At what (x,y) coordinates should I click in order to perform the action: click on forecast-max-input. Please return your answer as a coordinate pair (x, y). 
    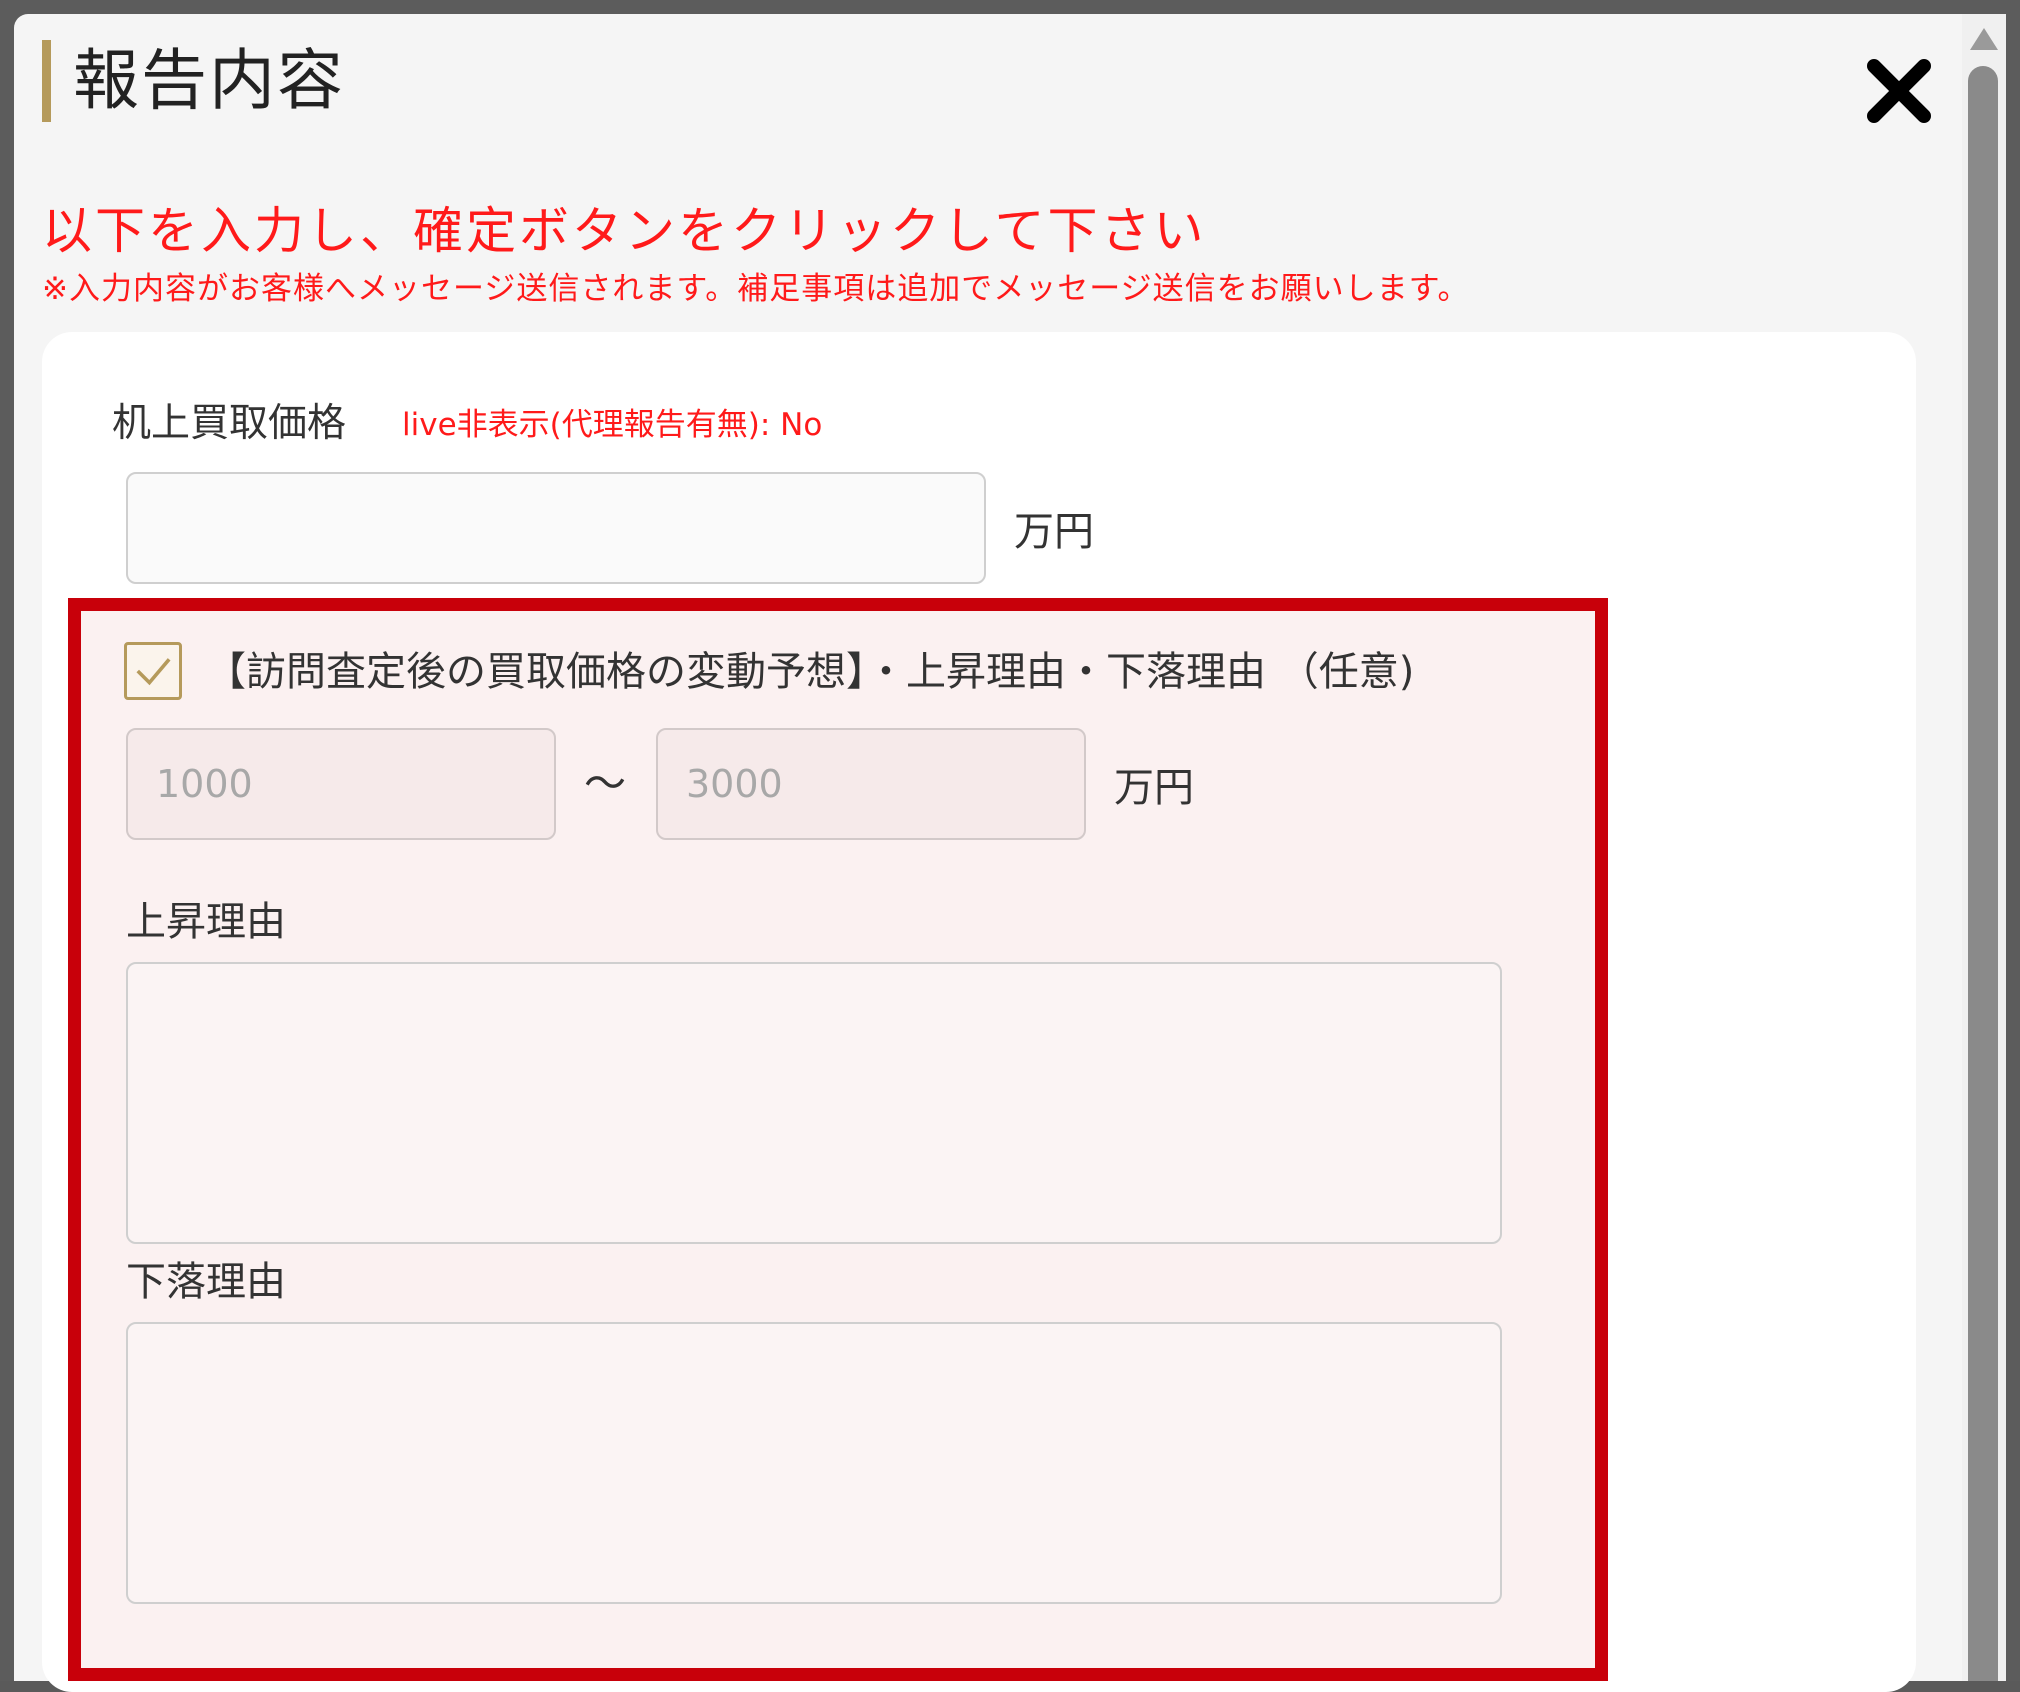
    Looking at the image, I should click on (871, 784).